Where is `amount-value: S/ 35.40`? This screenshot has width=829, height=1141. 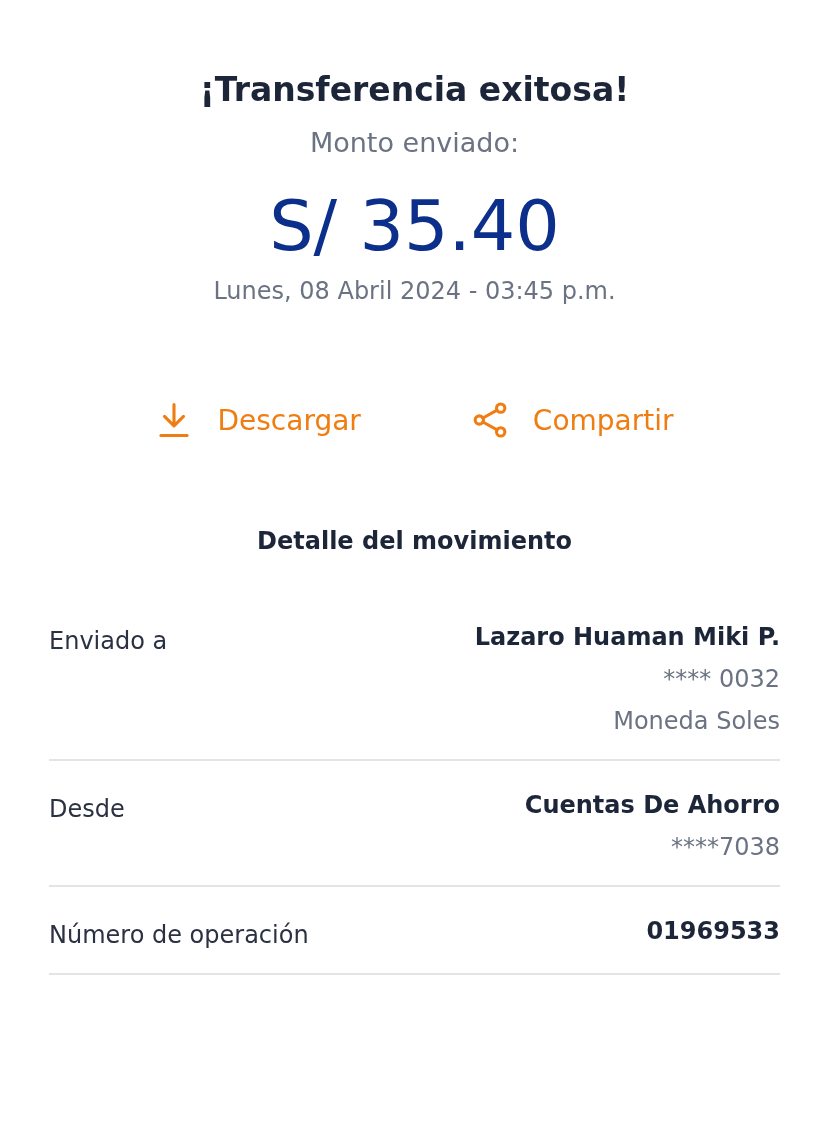 amount-value: S/ 35.40 is located at coordinates (414, 226).